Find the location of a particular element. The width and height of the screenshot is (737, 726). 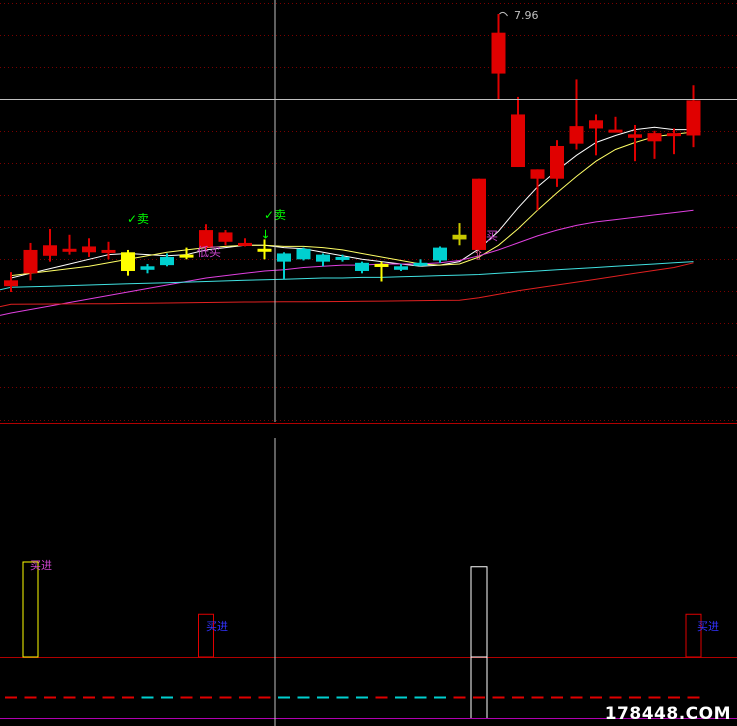

high-price-marker is located at coordinates (503, 14).